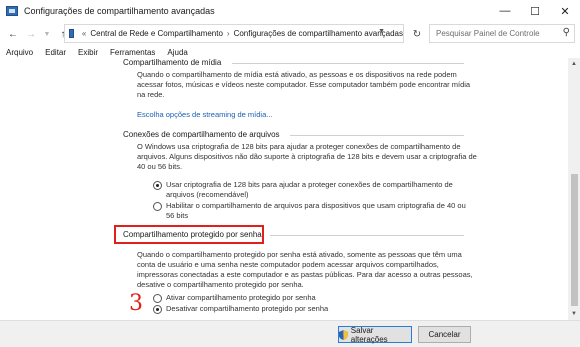  I want to click on search-icon: ⚲, so click(566, 32).